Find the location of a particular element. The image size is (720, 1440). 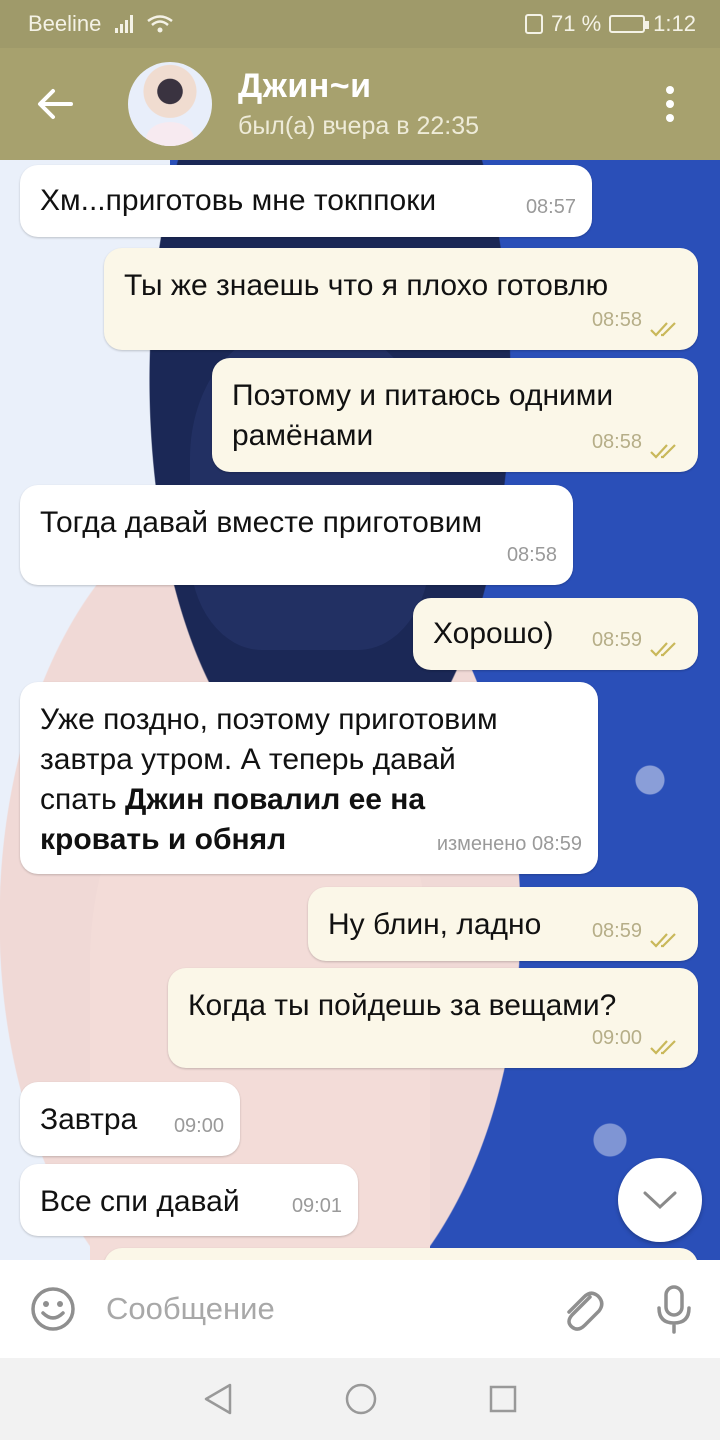

microphone-icon is located at coordinates (674, 1309).